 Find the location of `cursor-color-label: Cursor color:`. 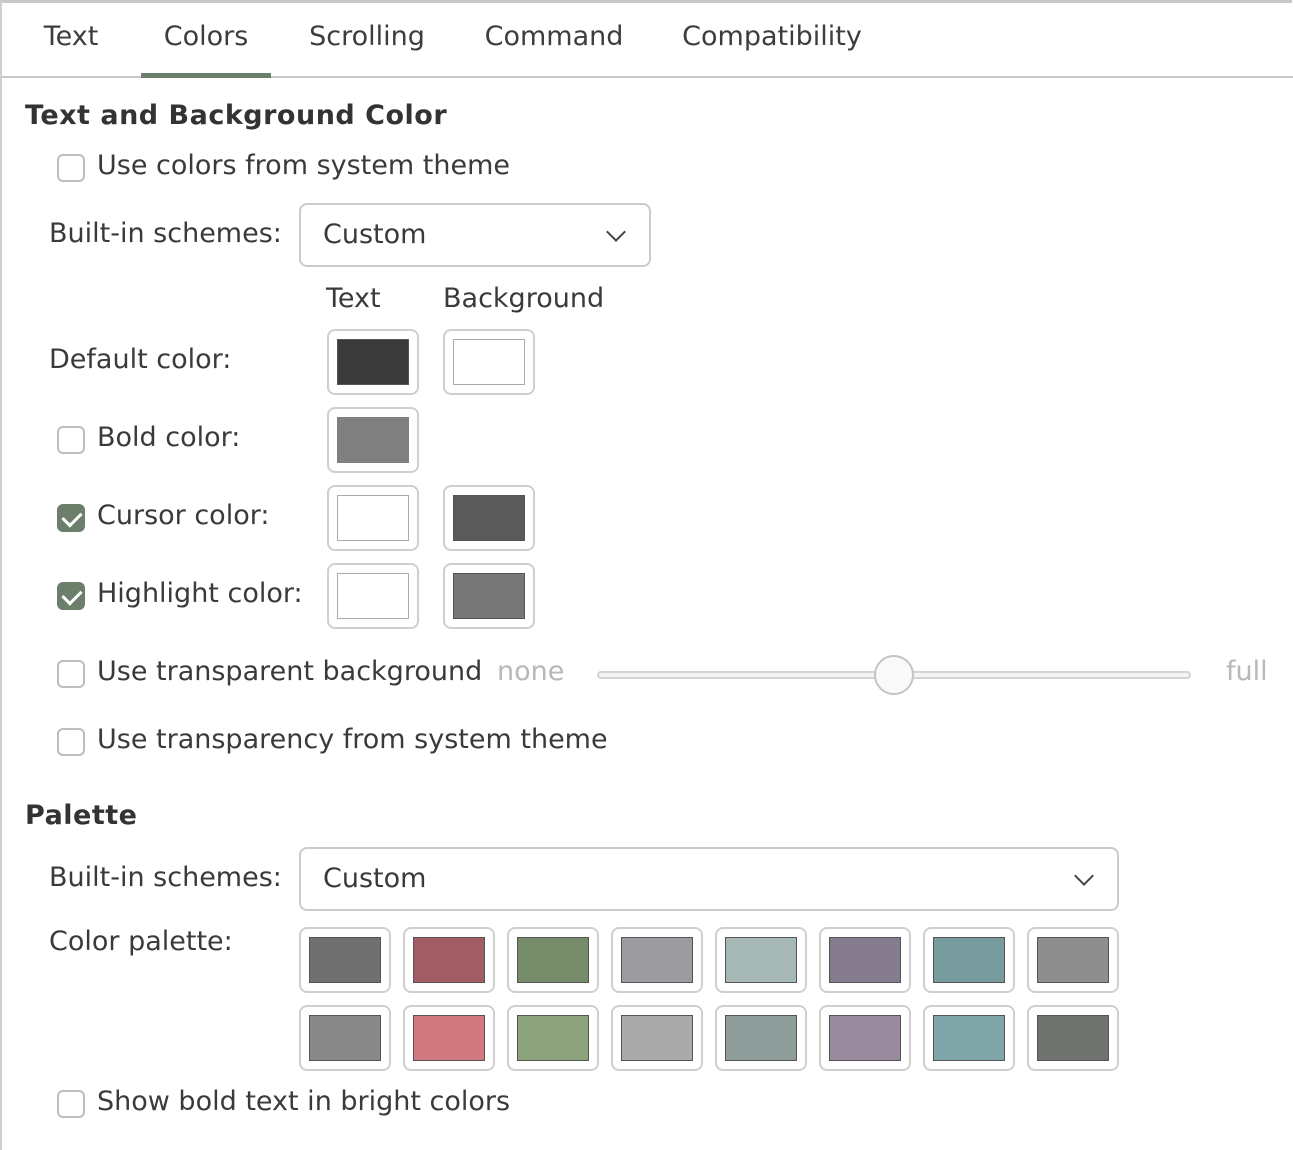

cursor-color-label: Cursor color: is located at coordinates (183, 515).